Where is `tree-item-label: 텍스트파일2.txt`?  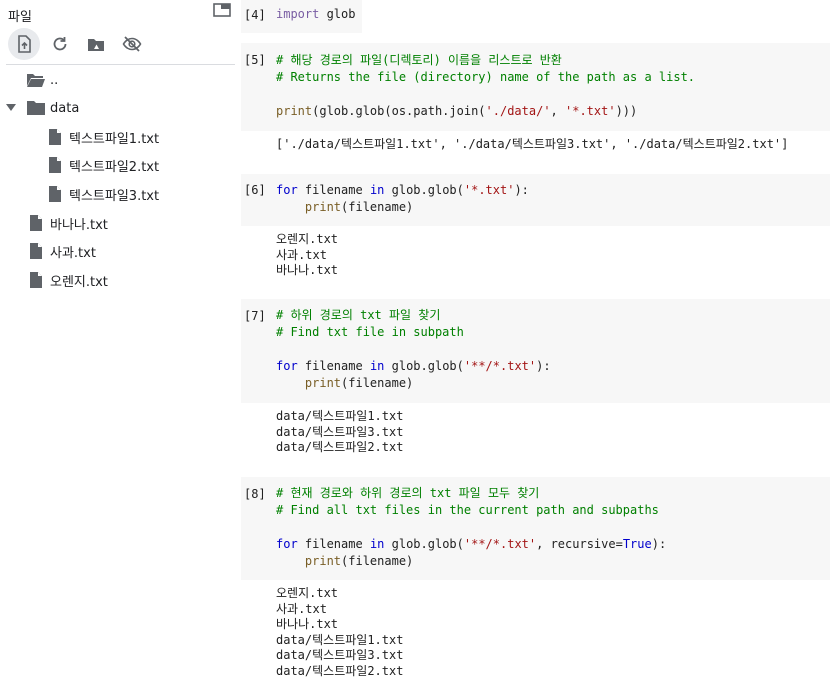
tree-item-label: 텍스트파일2.txt is located at coordinates (114, 167).